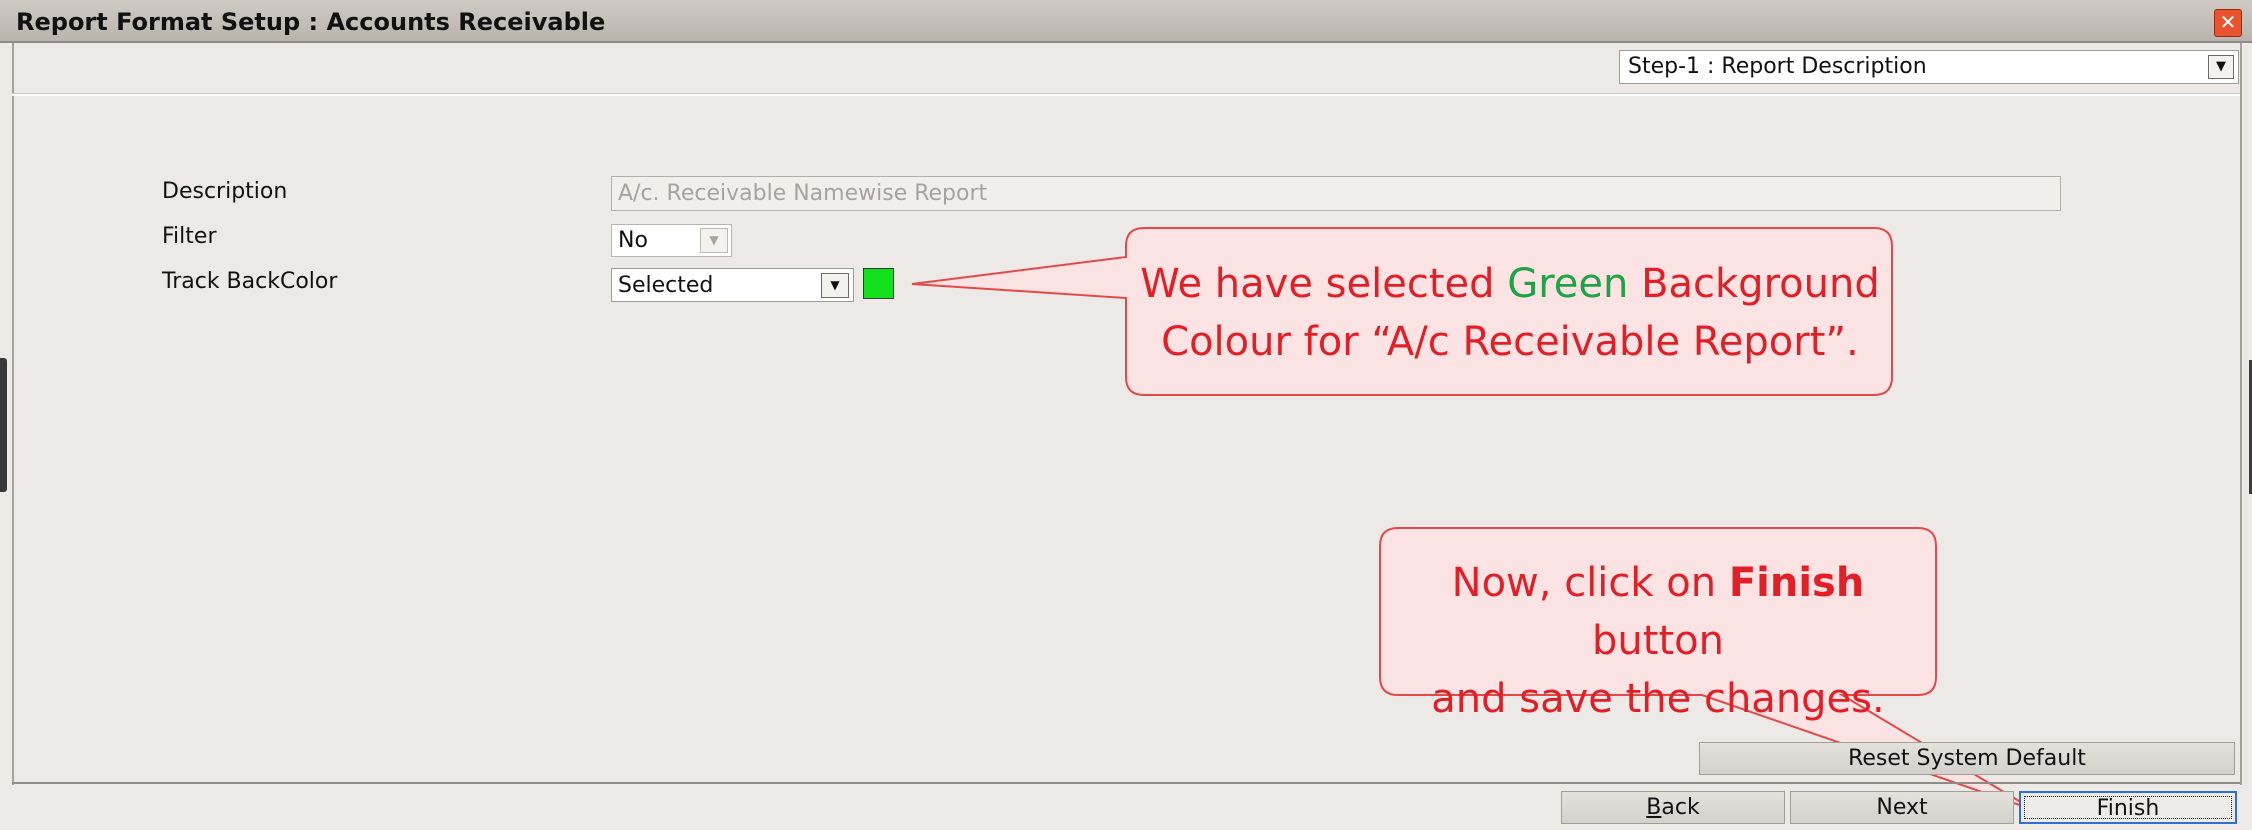  I want to click on description-field: A/c. Receivable Namewise Report, so click(1336, 193).